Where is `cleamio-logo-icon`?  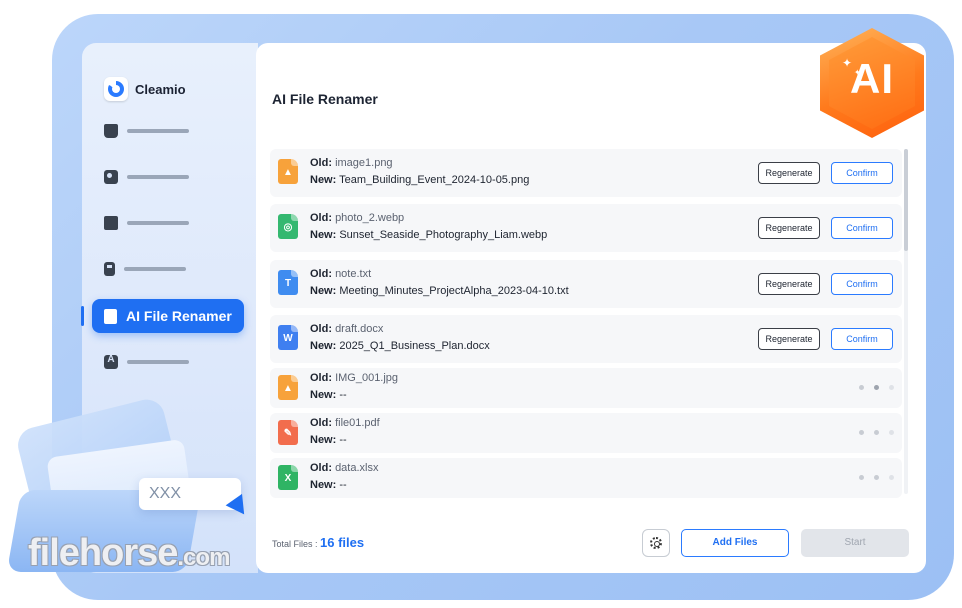 cleamio-logo-icon is located at coordinates (116, 89).